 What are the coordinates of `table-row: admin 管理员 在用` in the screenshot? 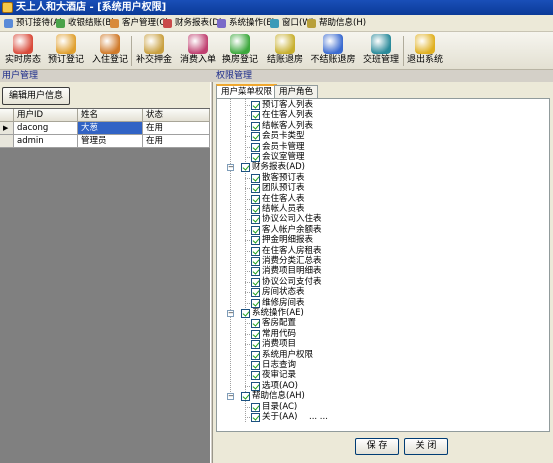 It's located at (105, 141).